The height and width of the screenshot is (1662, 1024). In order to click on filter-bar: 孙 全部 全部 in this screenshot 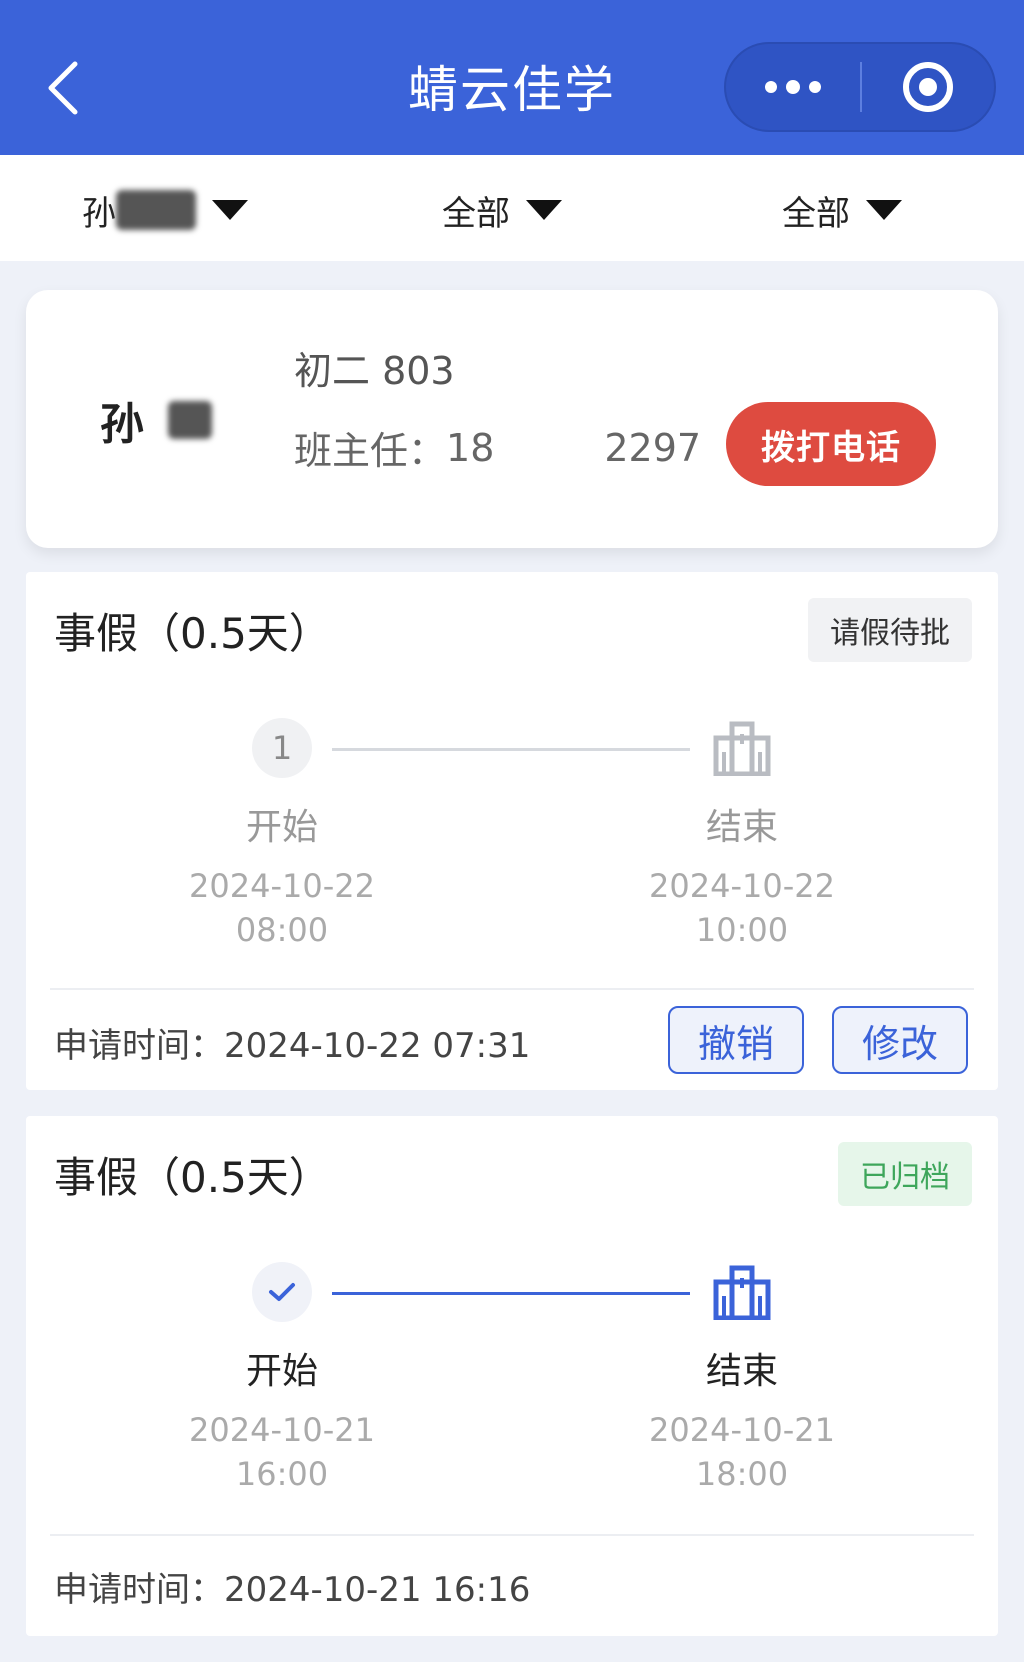, I will do `click(512, 208)`.